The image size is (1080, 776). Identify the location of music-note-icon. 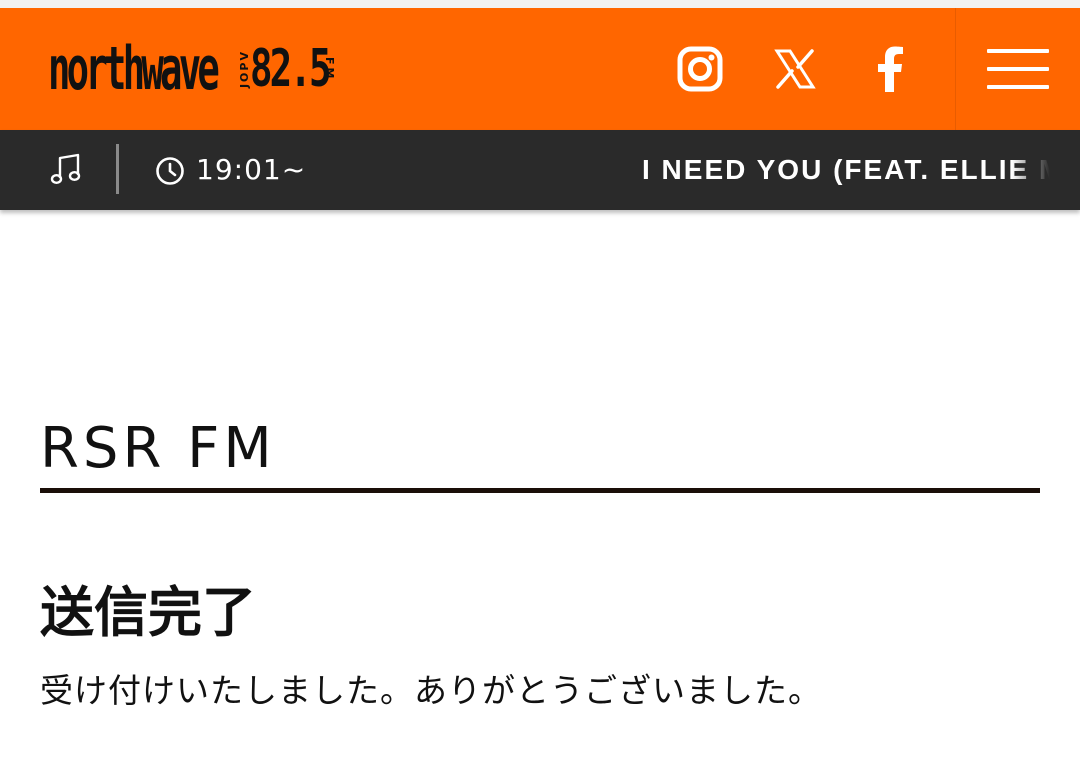
(66, 170).